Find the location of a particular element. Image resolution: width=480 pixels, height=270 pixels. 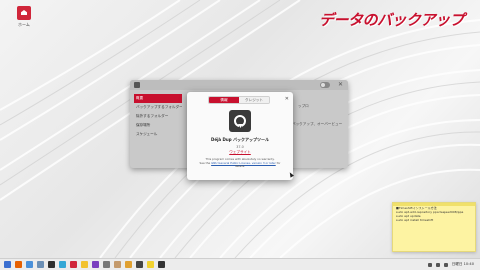

license-prefix: See the is located at coordinates (205, 162).